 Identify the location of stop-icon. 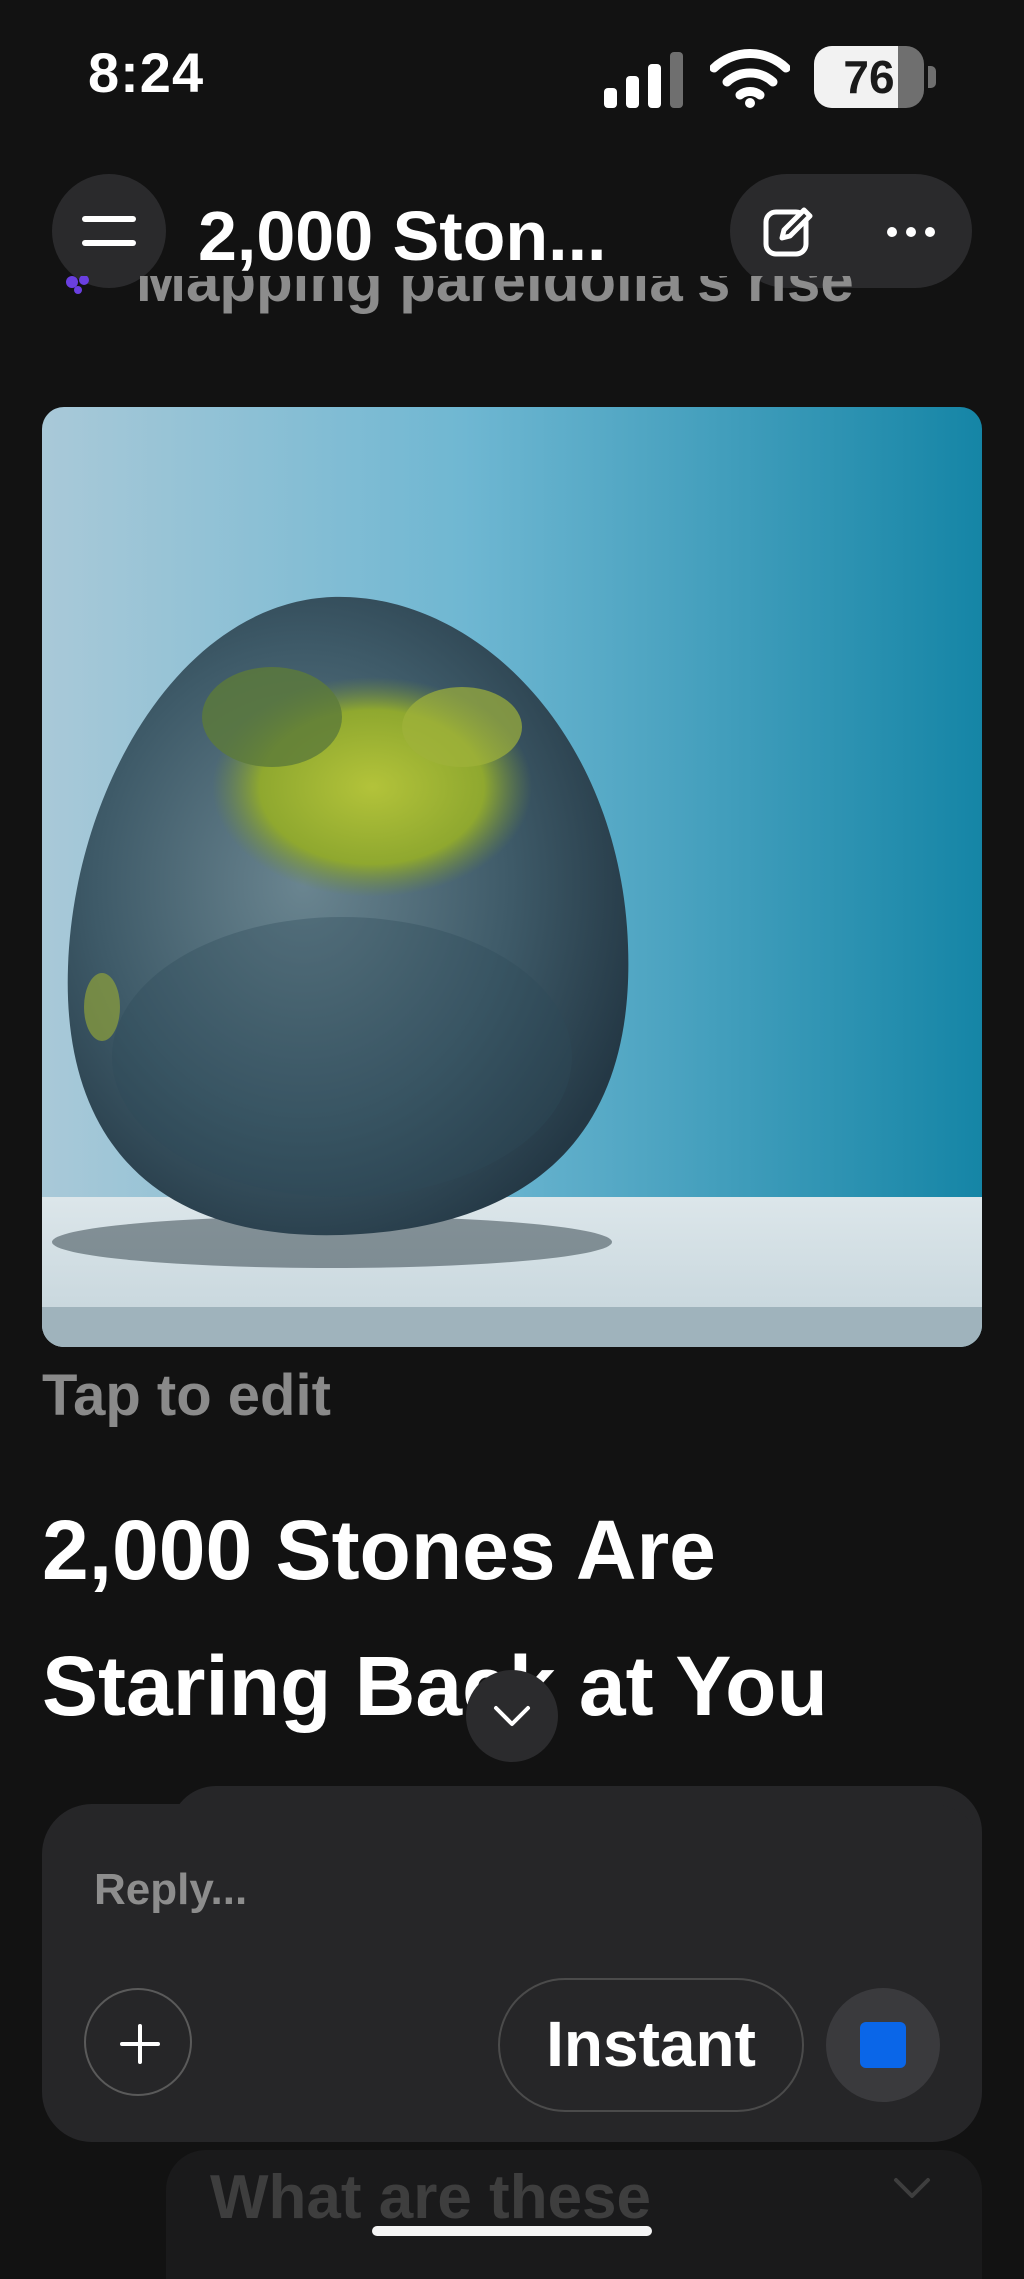
(883, 2045).